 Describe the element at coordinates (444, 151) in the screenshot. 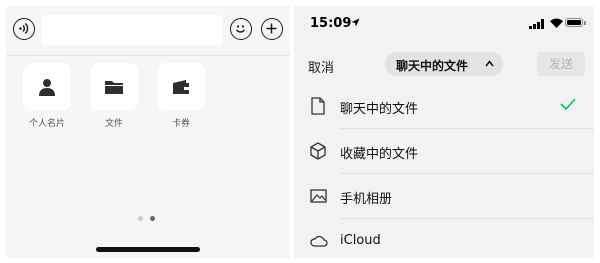

I see `source-item-favorites: 收藏中的文件` at that location.